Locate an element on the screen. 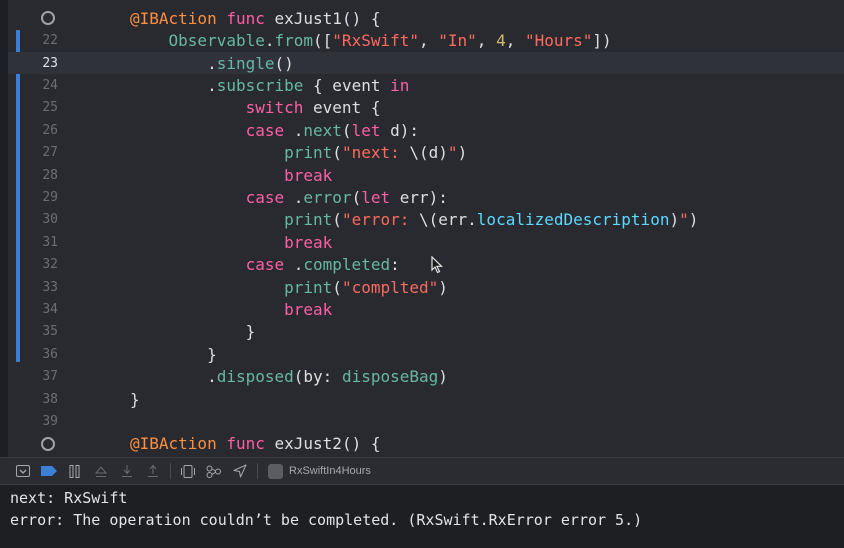  code-line: 38} is located at coordinates (426, 399).